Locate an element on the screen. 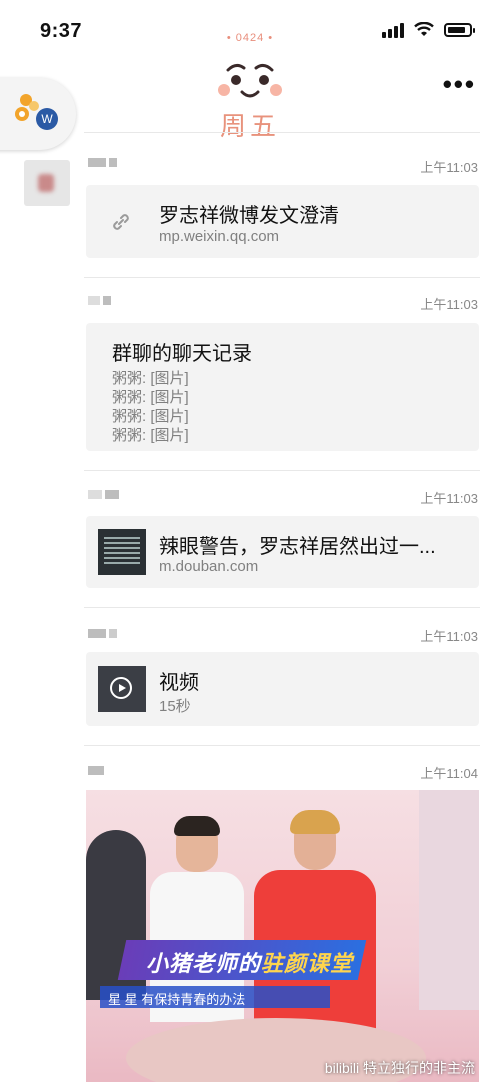 This screenshot has width=500, height=1082. article-domain: m.douban.com is located at coordinates (209, 566).